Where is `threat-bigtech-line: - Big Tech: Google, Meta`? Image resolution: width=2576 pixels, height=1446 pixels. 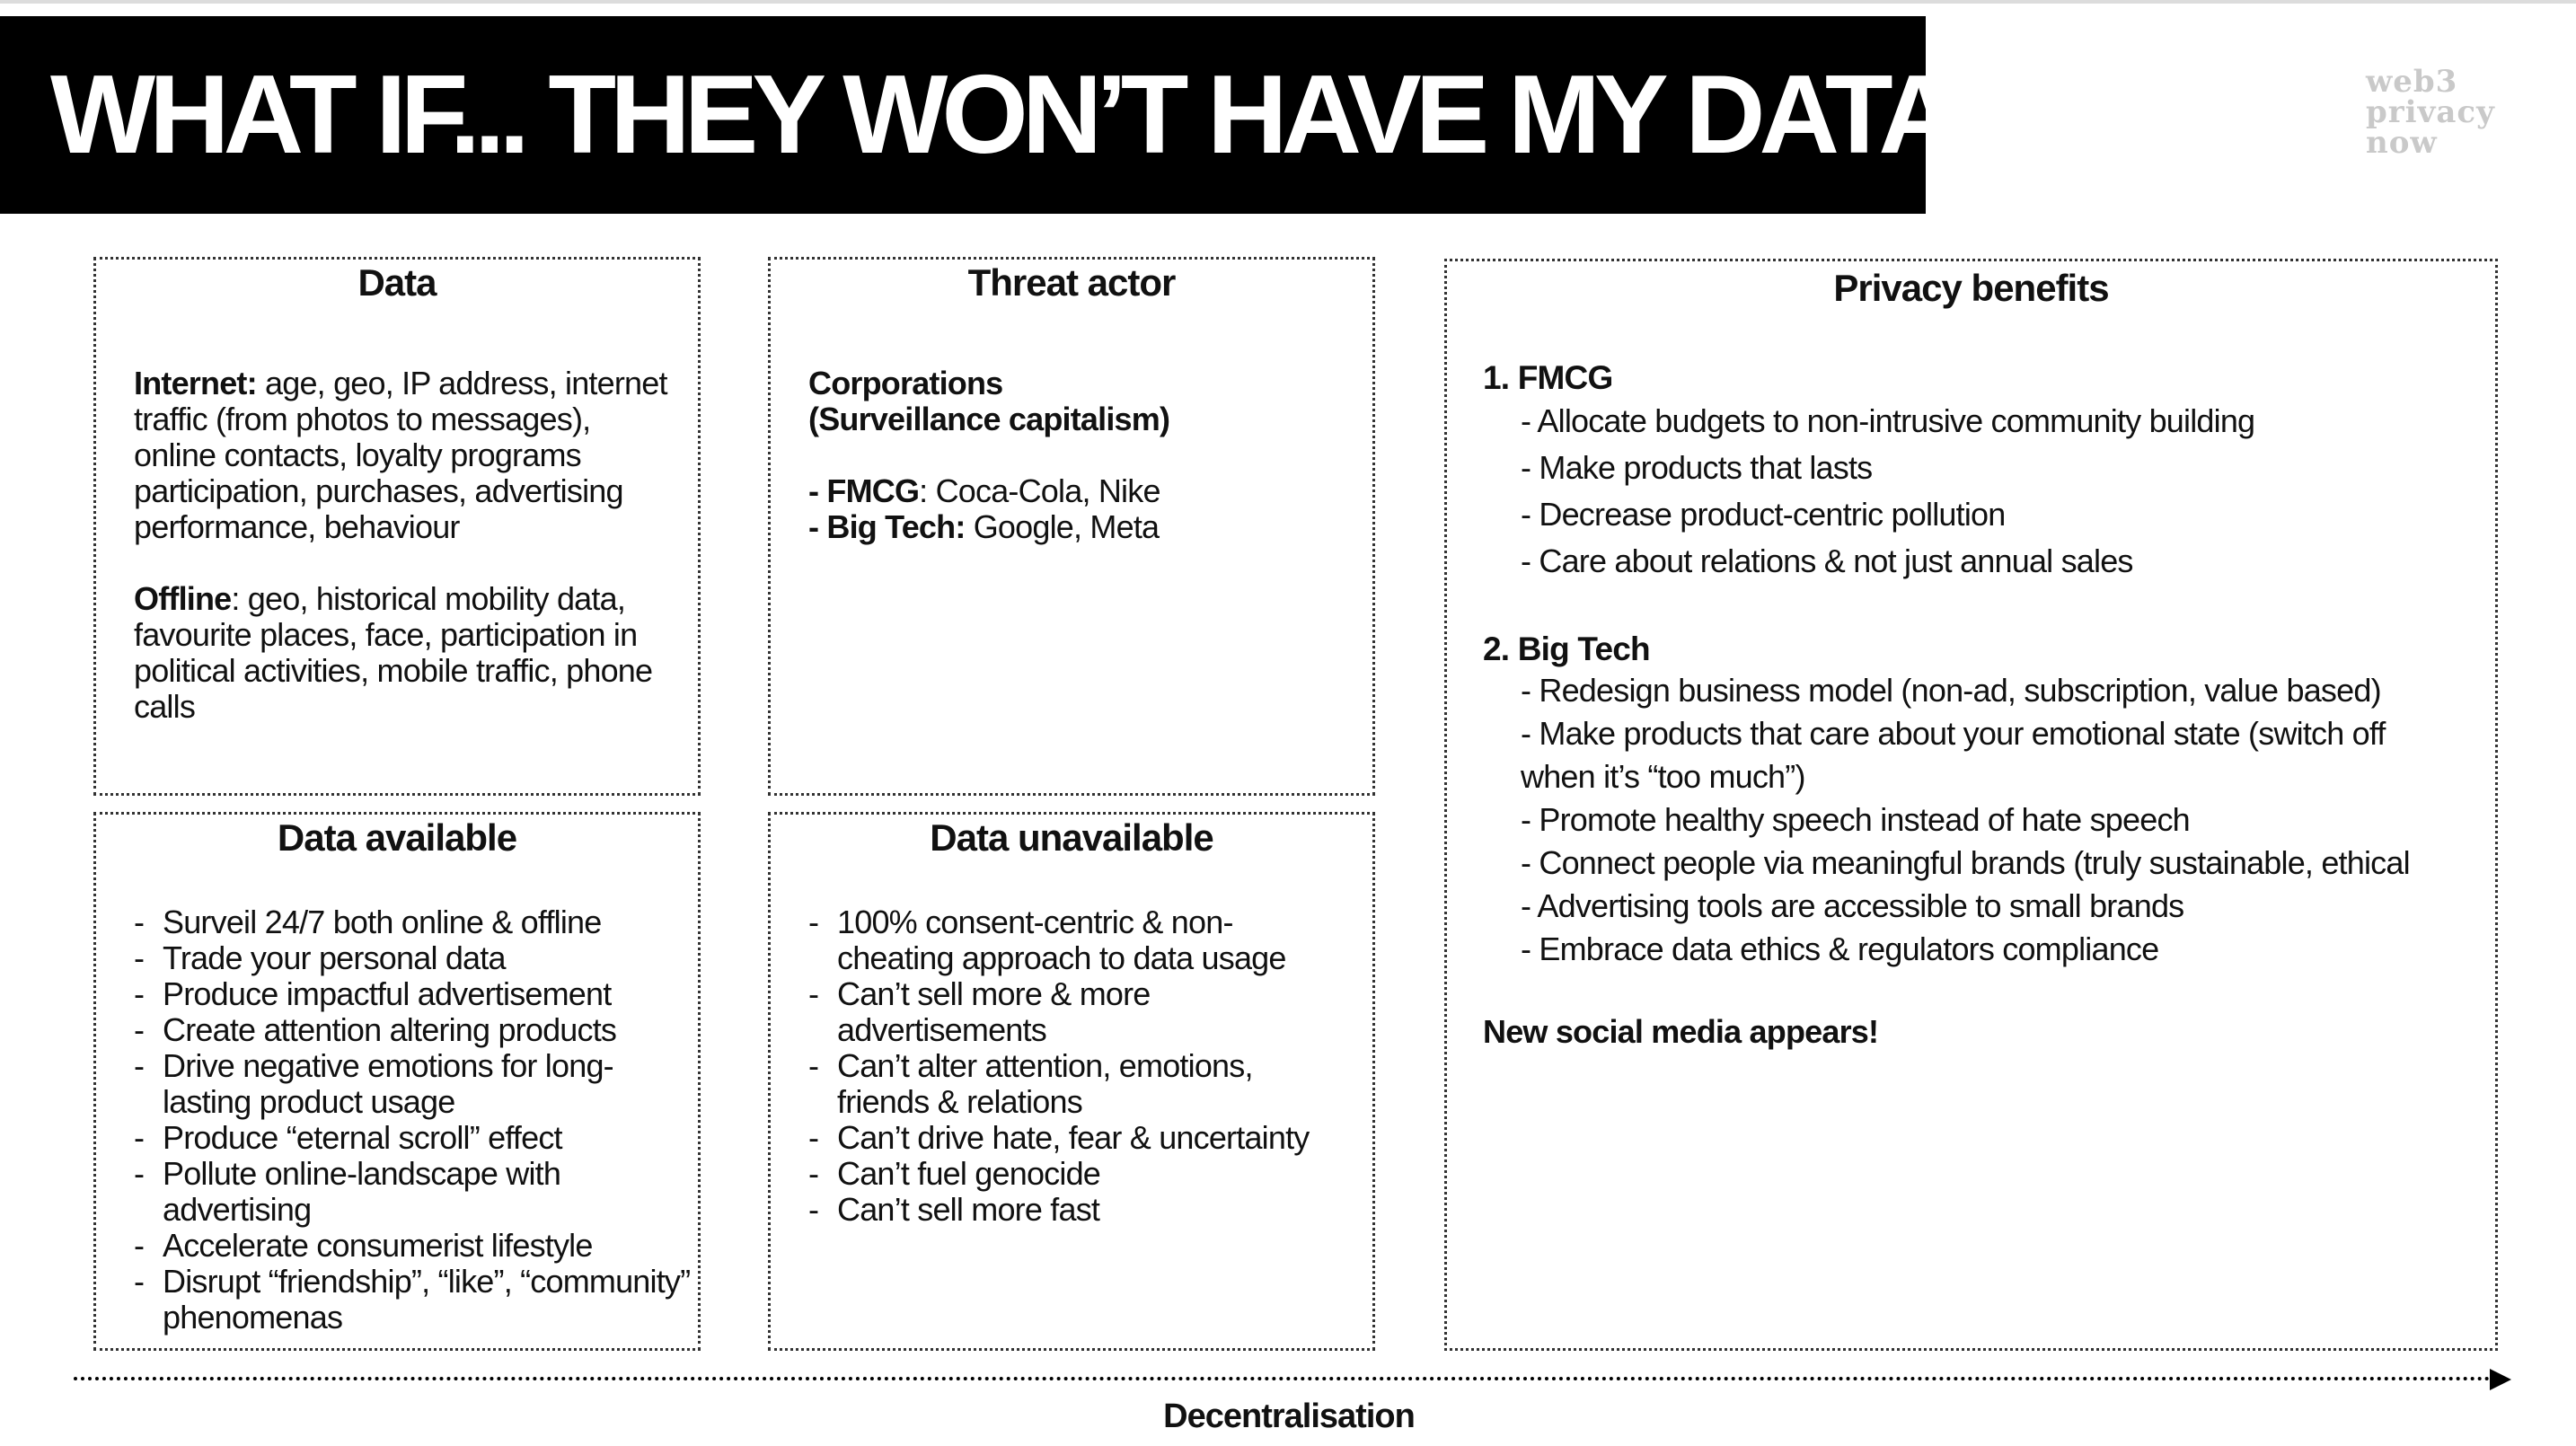 threat-bigtech-line: - Big Tech: Google, Meta is located at coordinates (1077, 527).